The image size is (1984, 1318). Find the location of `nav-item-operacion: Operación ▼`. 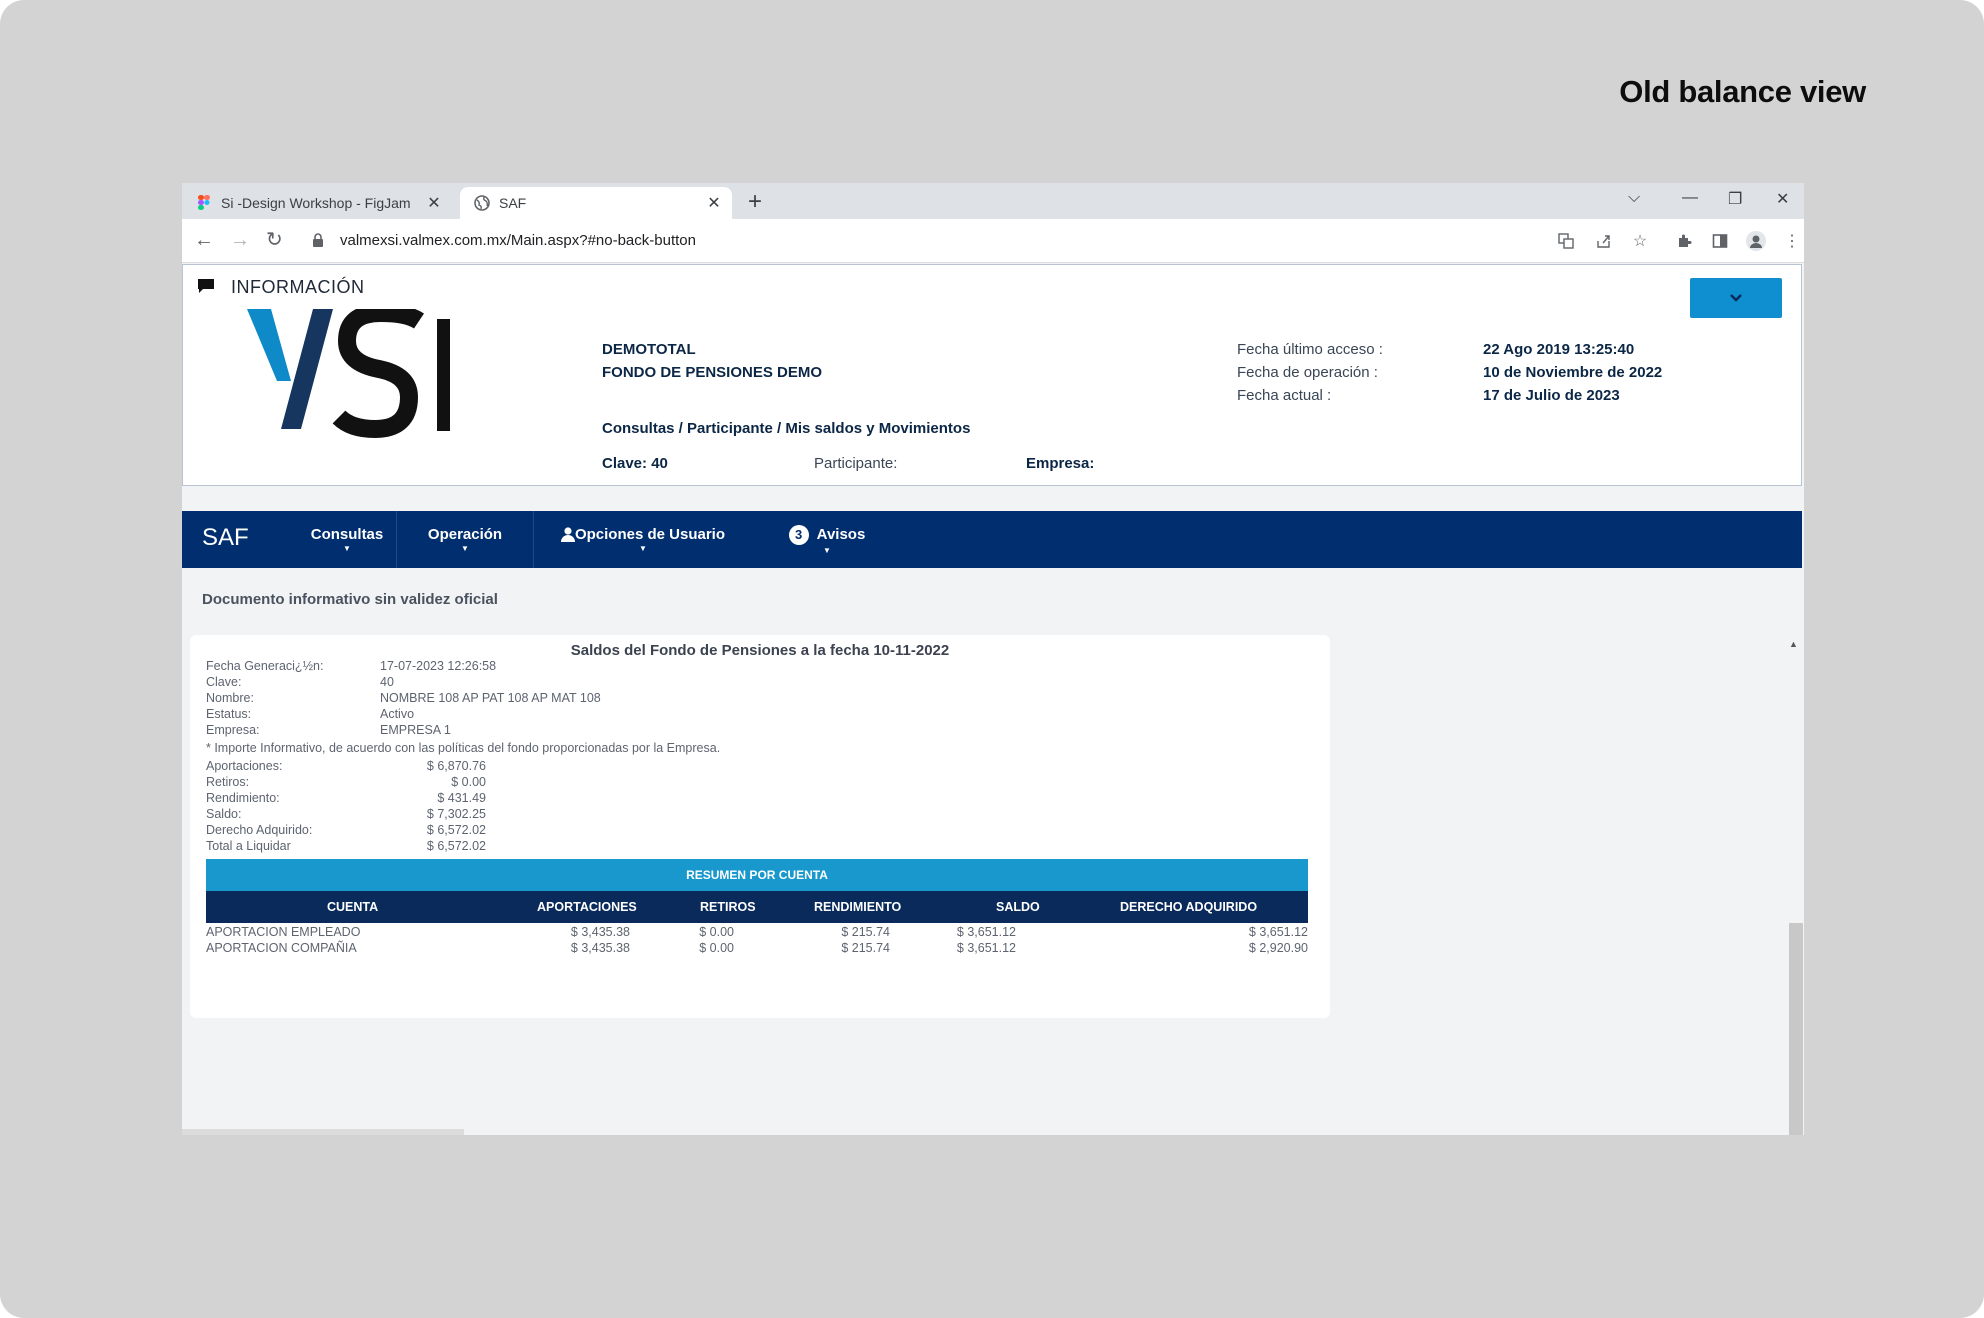

nav-item-operacion: Operación ▼ is located at coordinates (465, 539).